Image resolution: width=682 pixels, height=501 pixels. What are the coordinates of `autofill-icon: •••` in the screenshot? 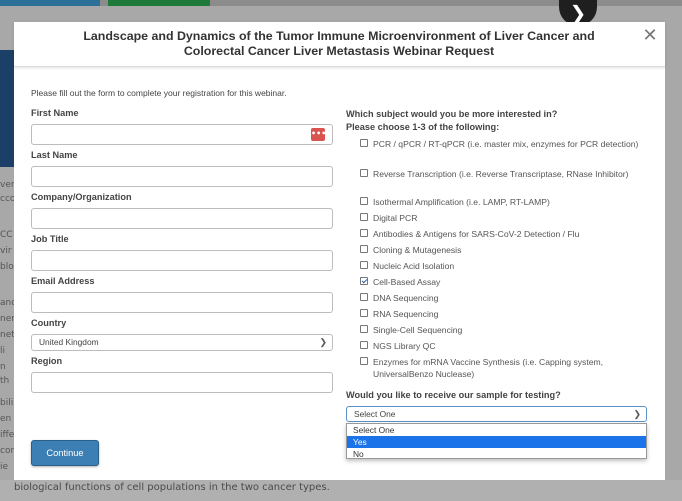 It's located at (318, 134).